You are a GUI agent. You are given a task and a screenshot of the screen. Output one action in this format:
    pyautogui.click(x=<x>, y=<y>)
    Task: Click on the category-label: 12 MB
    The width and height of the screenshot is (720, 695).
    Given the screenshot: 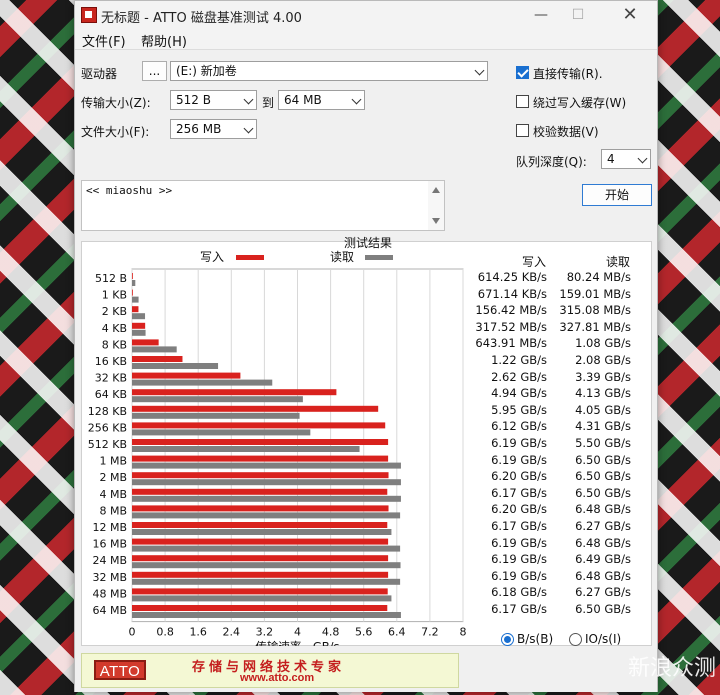 What is the action you would take?
    pyautogui.click(x=109, y=527)
    